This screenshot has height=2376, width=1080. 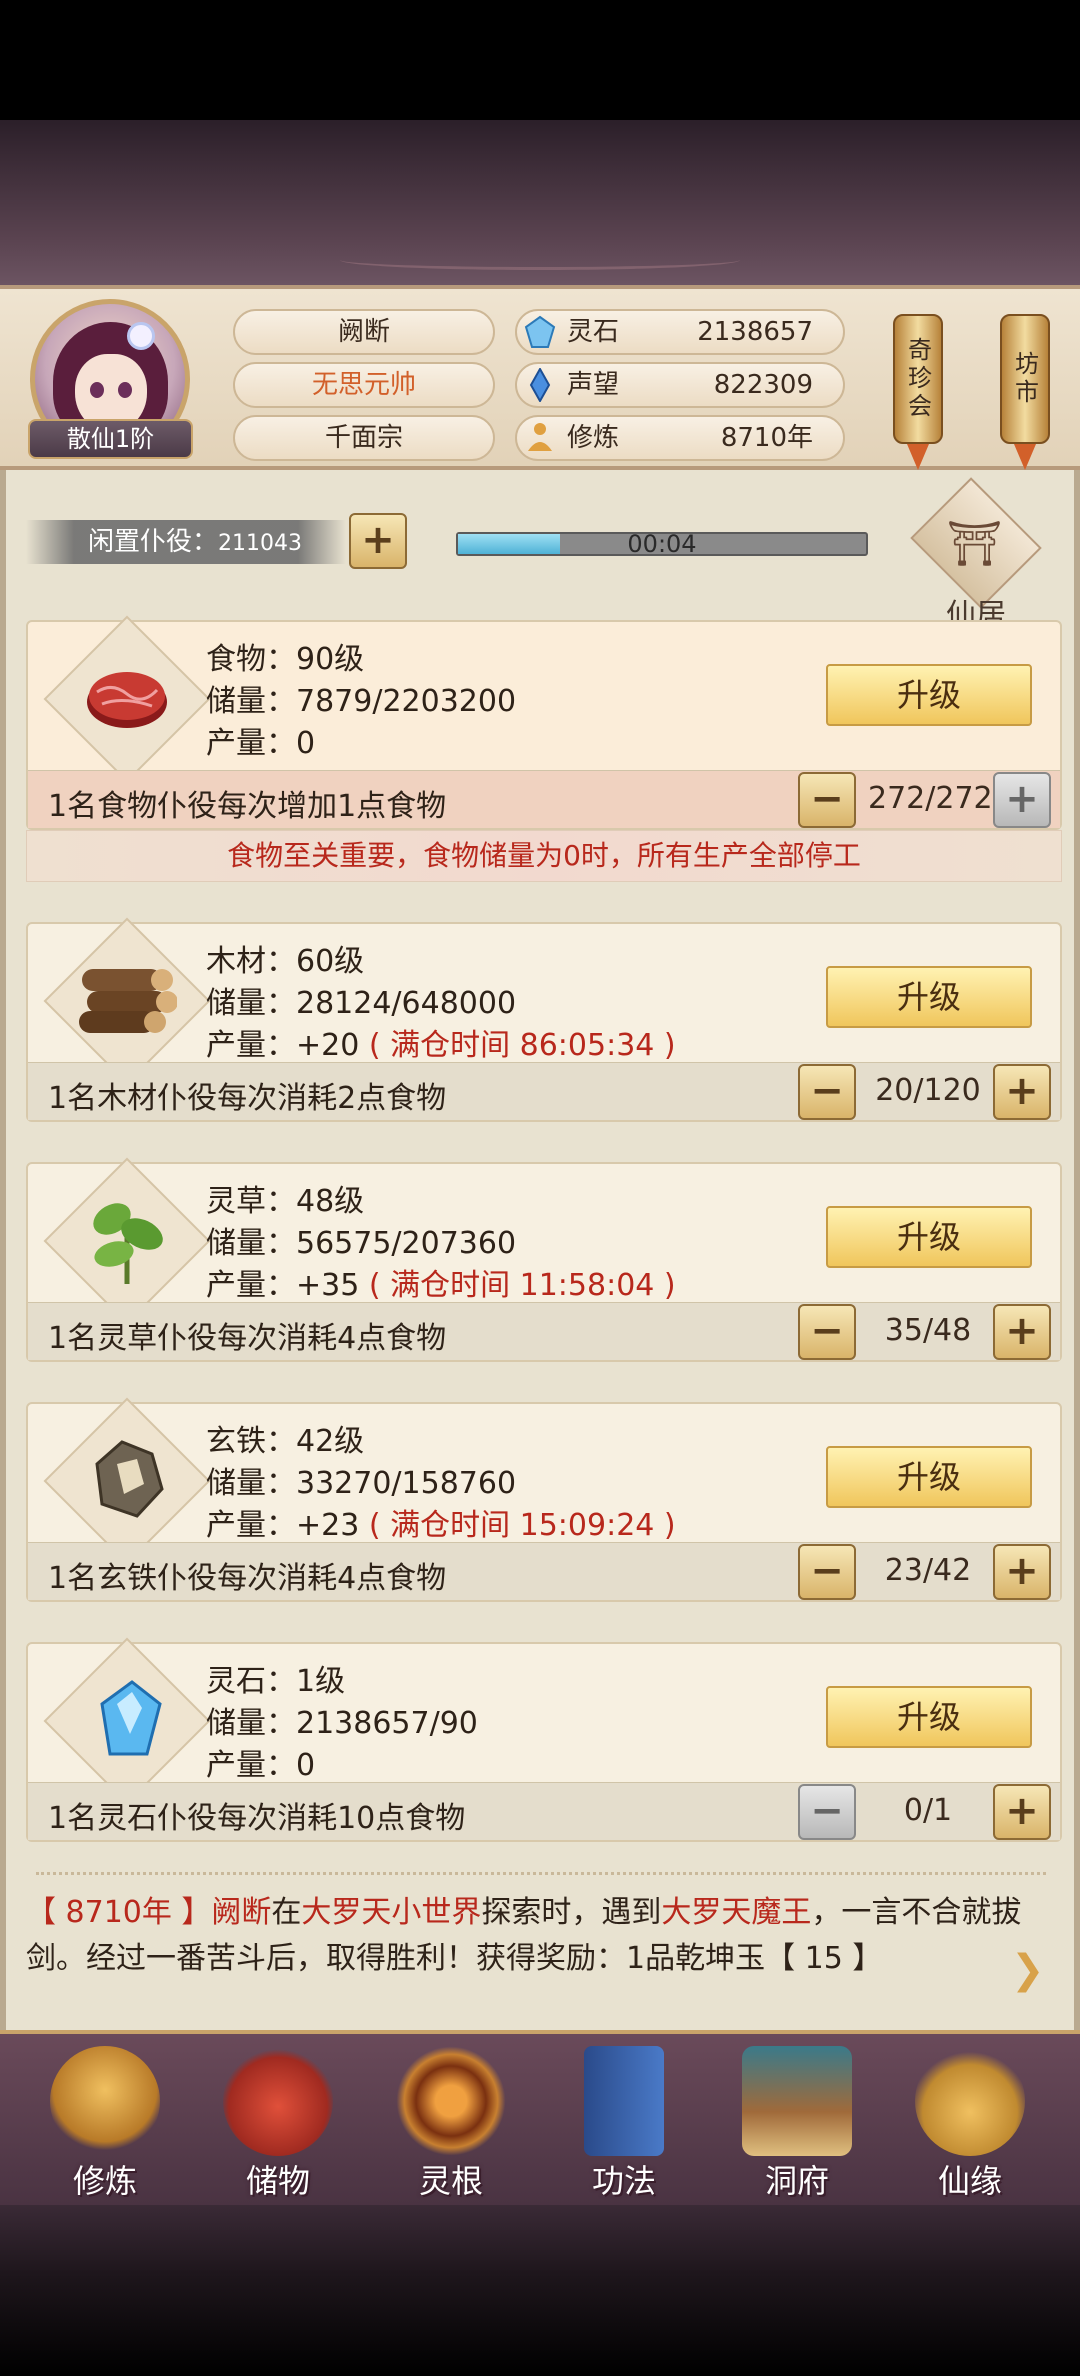 What do you see at coordinates (247, 1098) in the screenshot?
I see `servant-description: 1名木材仆役每次消耗2点食物` at bounding box center [247, 1098].